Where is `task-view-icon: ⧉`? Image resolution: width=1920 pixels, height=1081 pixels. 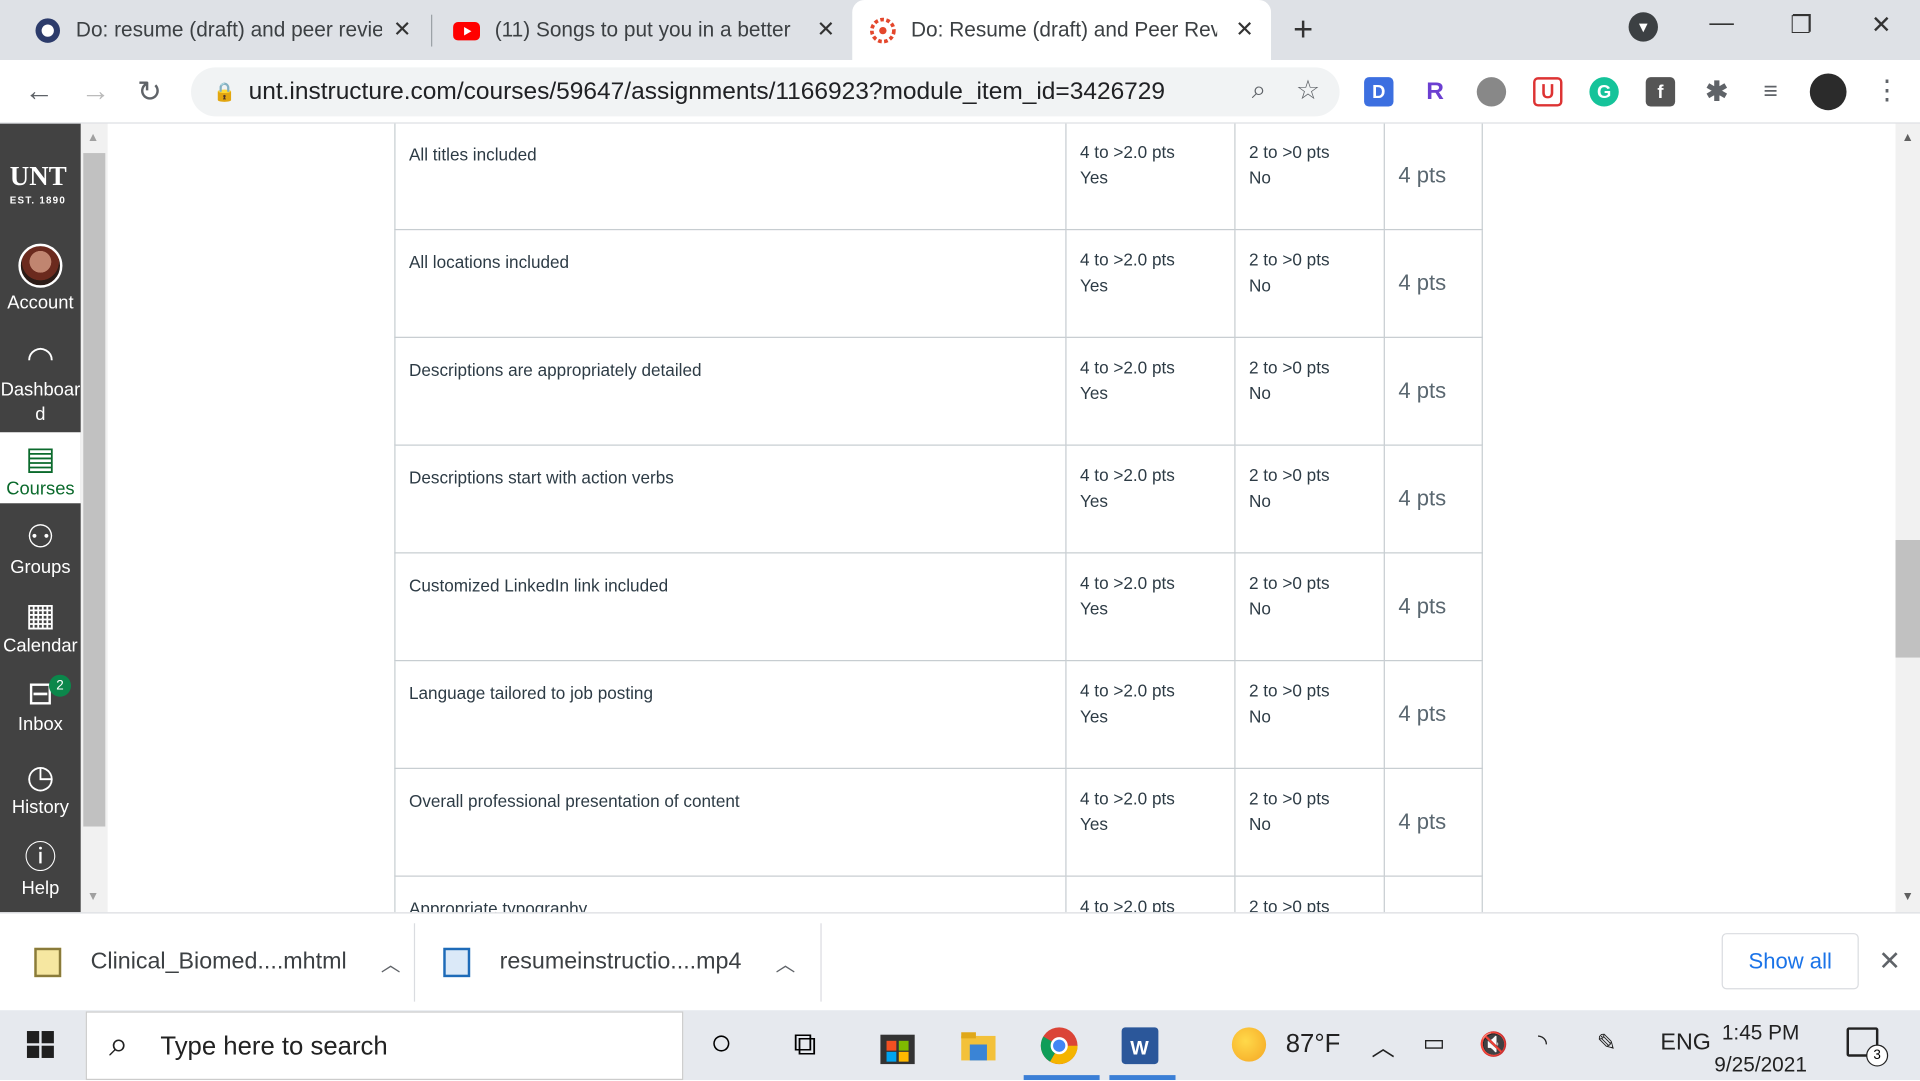 task-view-icon: ⧉ is located at coordinates (814, 1046).